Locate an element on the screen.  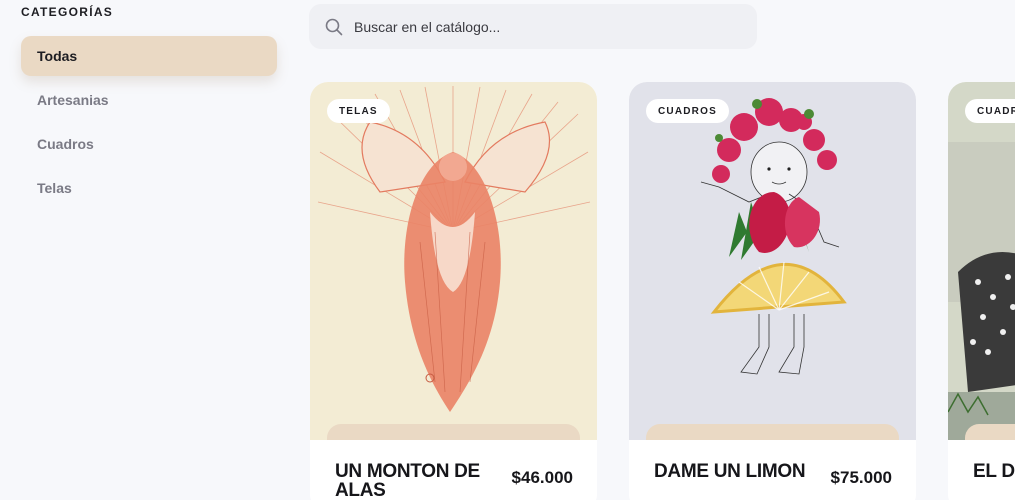
sidebar-heading: CATEGORÍAS is located at coordinates (67, 12).